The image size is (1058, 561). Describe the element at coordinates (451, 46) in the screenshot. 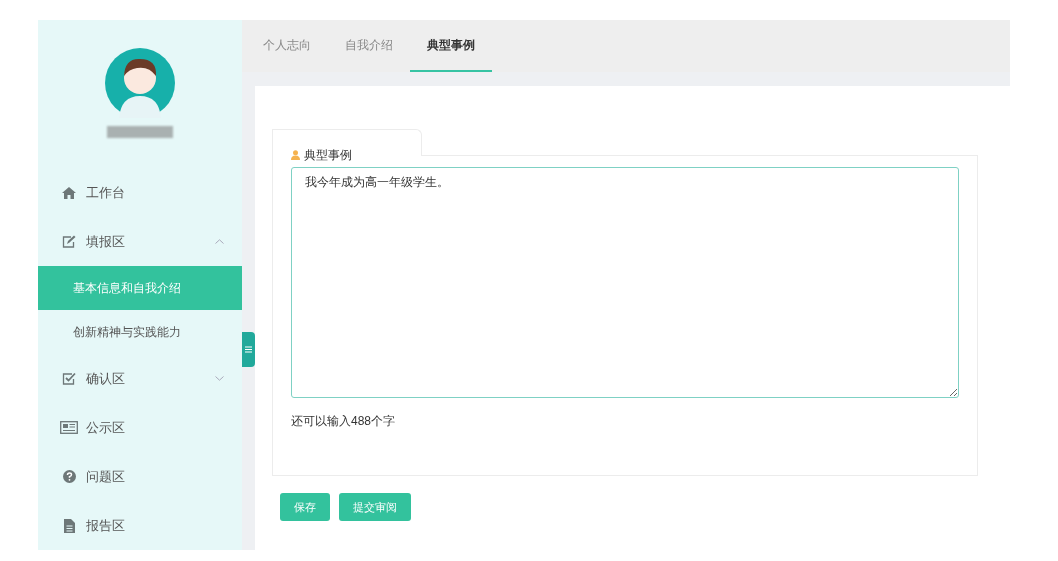

I see `tab: 典型事例` at that location.